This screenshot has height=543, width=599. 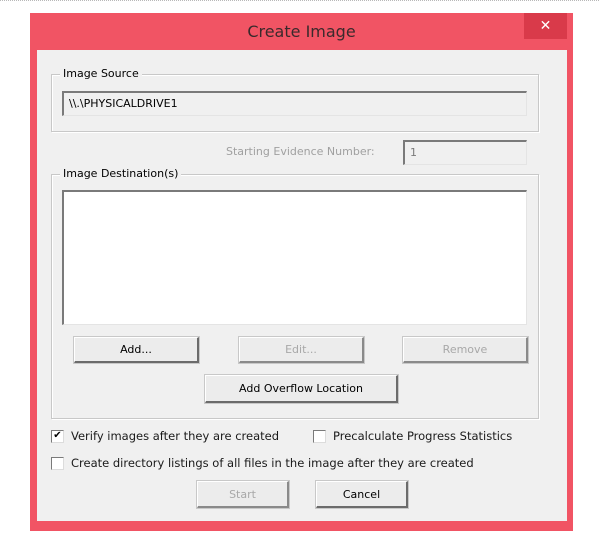 What do you see at coordinates (362, 494) in the screenshot?
I see `cancel-button: Cancel` at bounding box center [362, 494].